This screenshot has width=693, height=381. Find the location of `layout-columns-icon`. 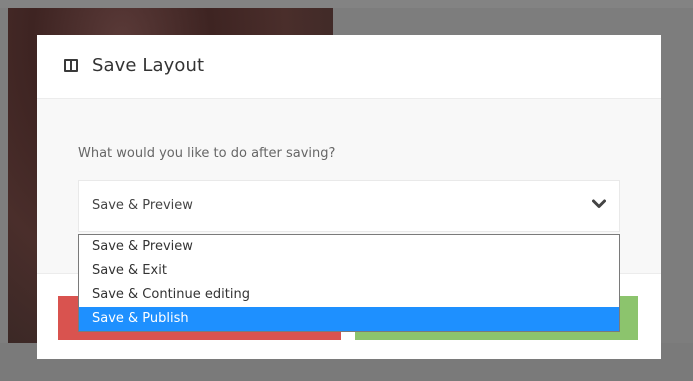

layout-columns-icon is located at coordinates (71, 65).